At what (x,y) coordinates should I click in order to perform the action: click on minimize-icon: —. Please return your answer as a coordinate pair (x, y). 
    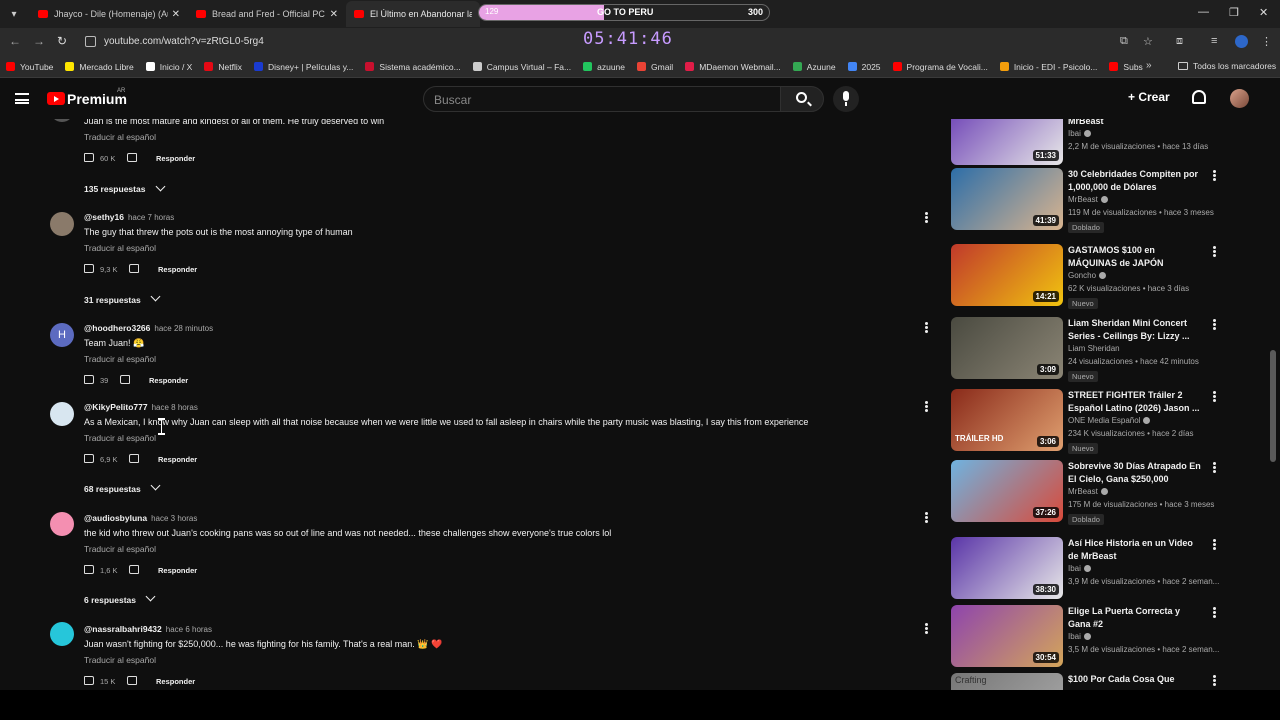
    Looking at the image, I should click on (1203, 12).